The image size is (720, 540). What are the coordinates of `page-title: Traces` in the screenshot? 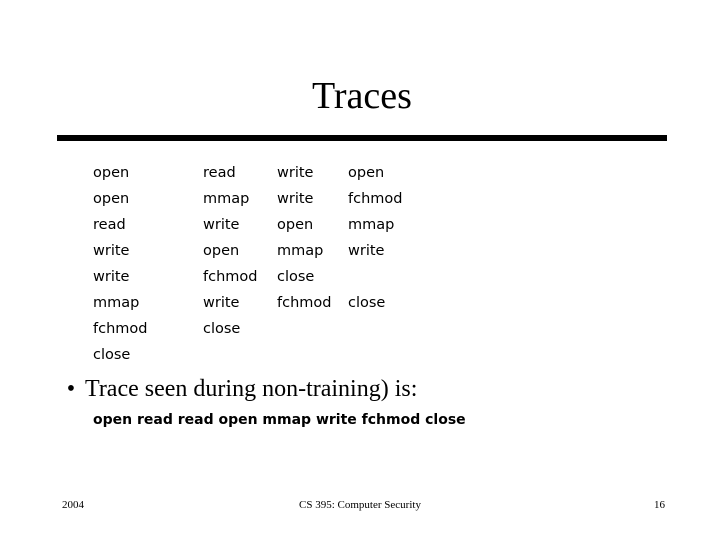 It's located at (362, 96).